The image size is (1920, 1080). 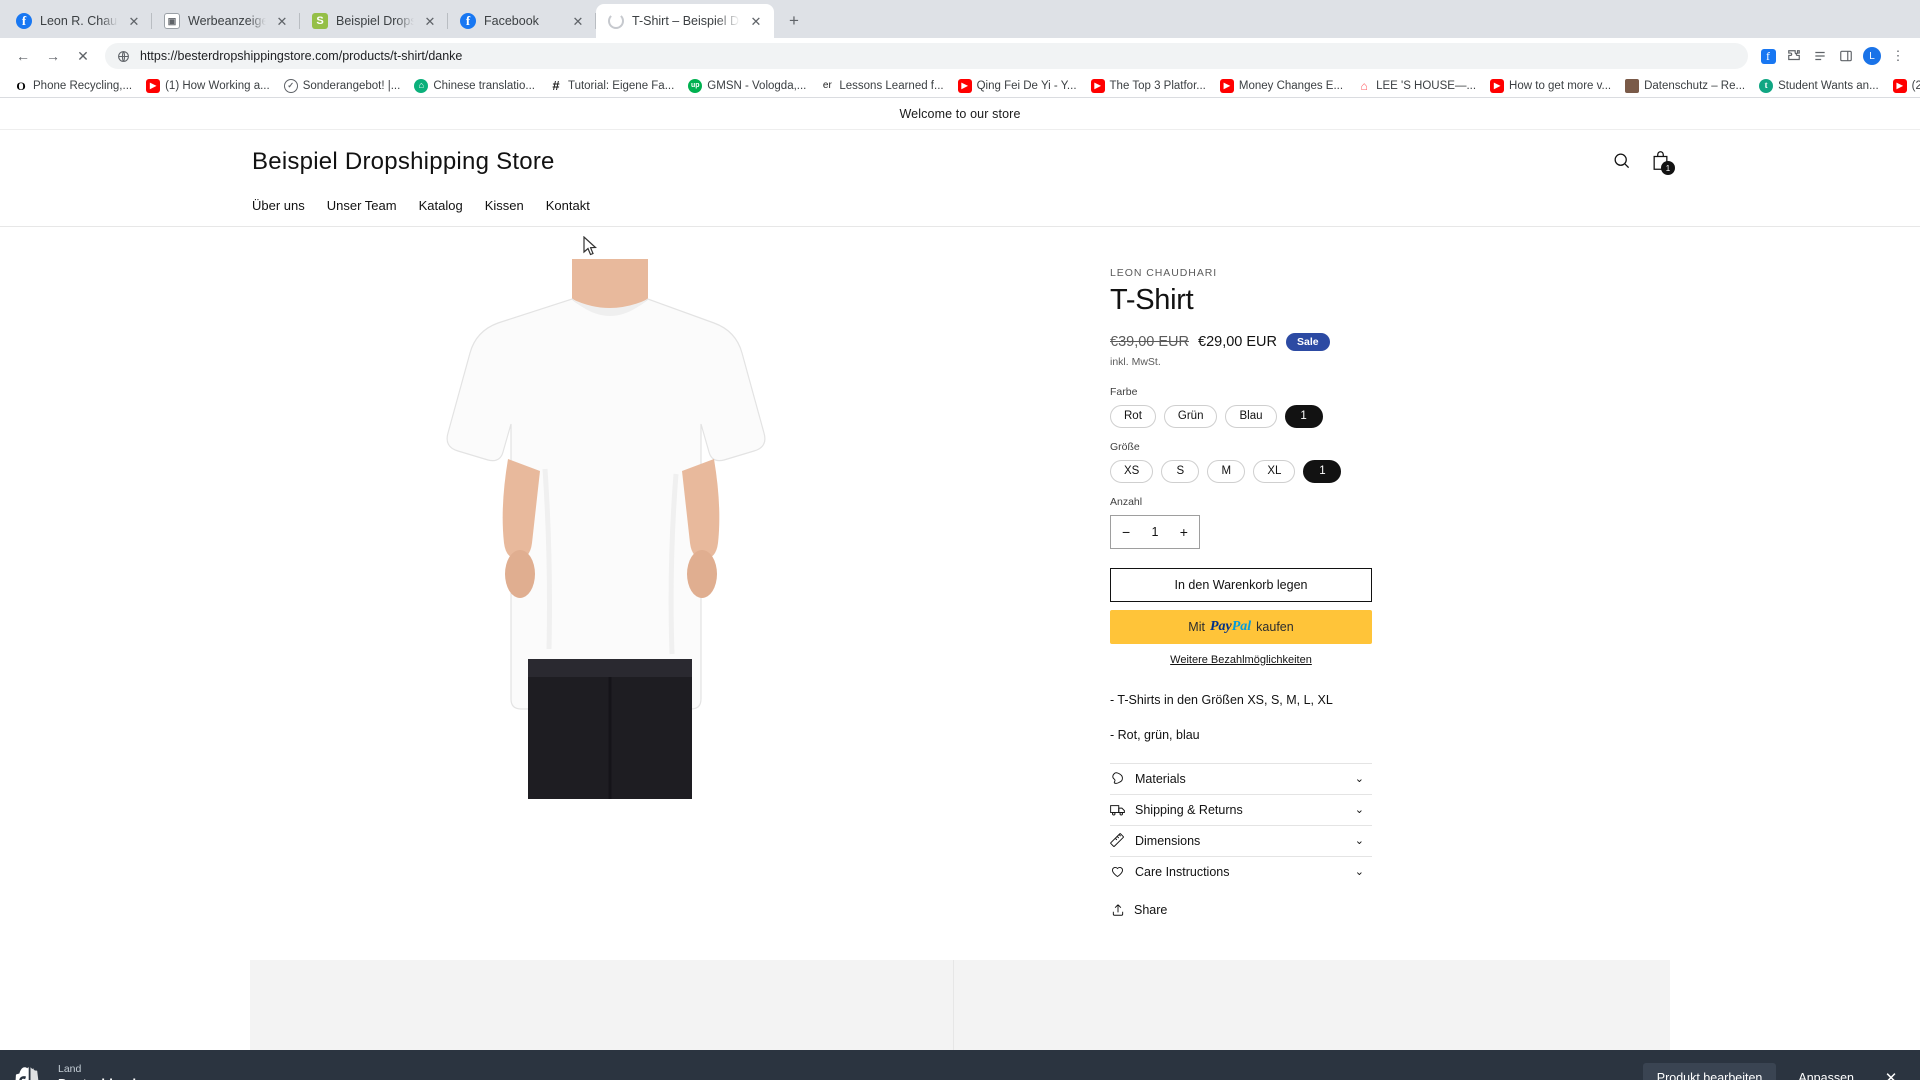 What do you see at coordinates (1241, 626) in the screenshot?
I see `paypal-buy-button: Mit PayPal kaufen` at bounding box center [1241, 626].